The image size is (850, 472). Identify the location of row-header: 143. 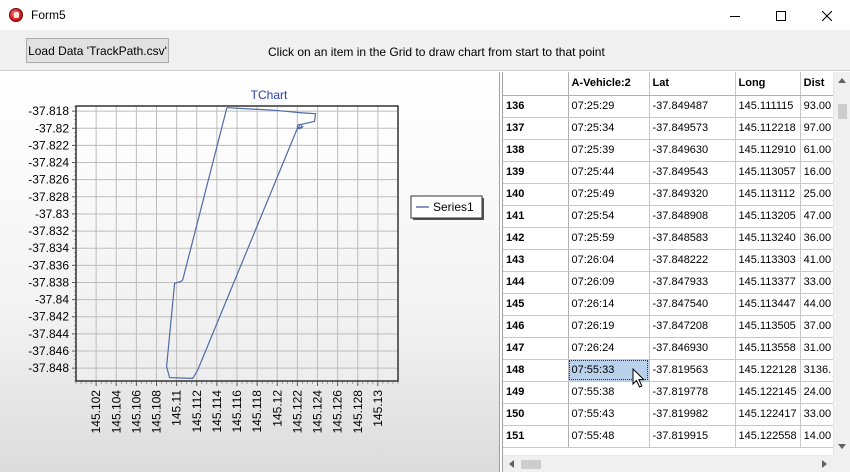
(536, 260).